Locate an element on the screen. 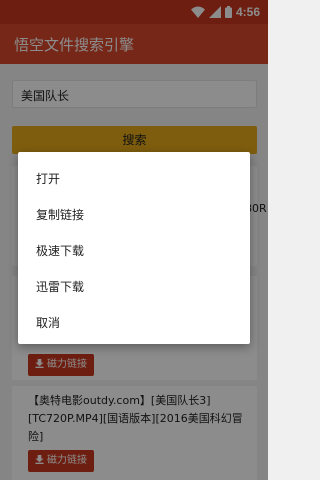 The width and height of the screenshot is (320, 480). menu-item-thunder-download: 迅雷下载 is located at coordinates (134, 286).